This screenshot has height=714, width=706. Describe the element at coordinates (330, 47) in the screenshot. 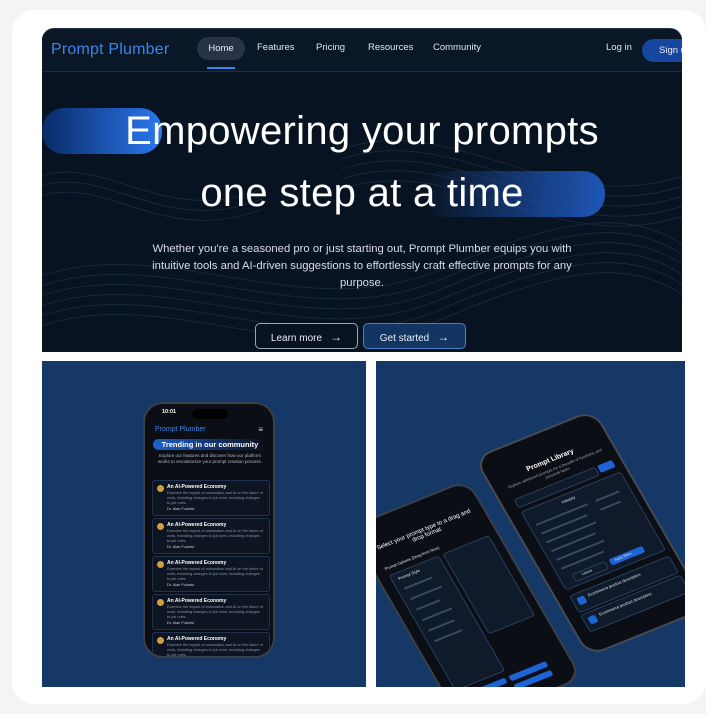

I see `nav-pricing: Pricing` at that location.